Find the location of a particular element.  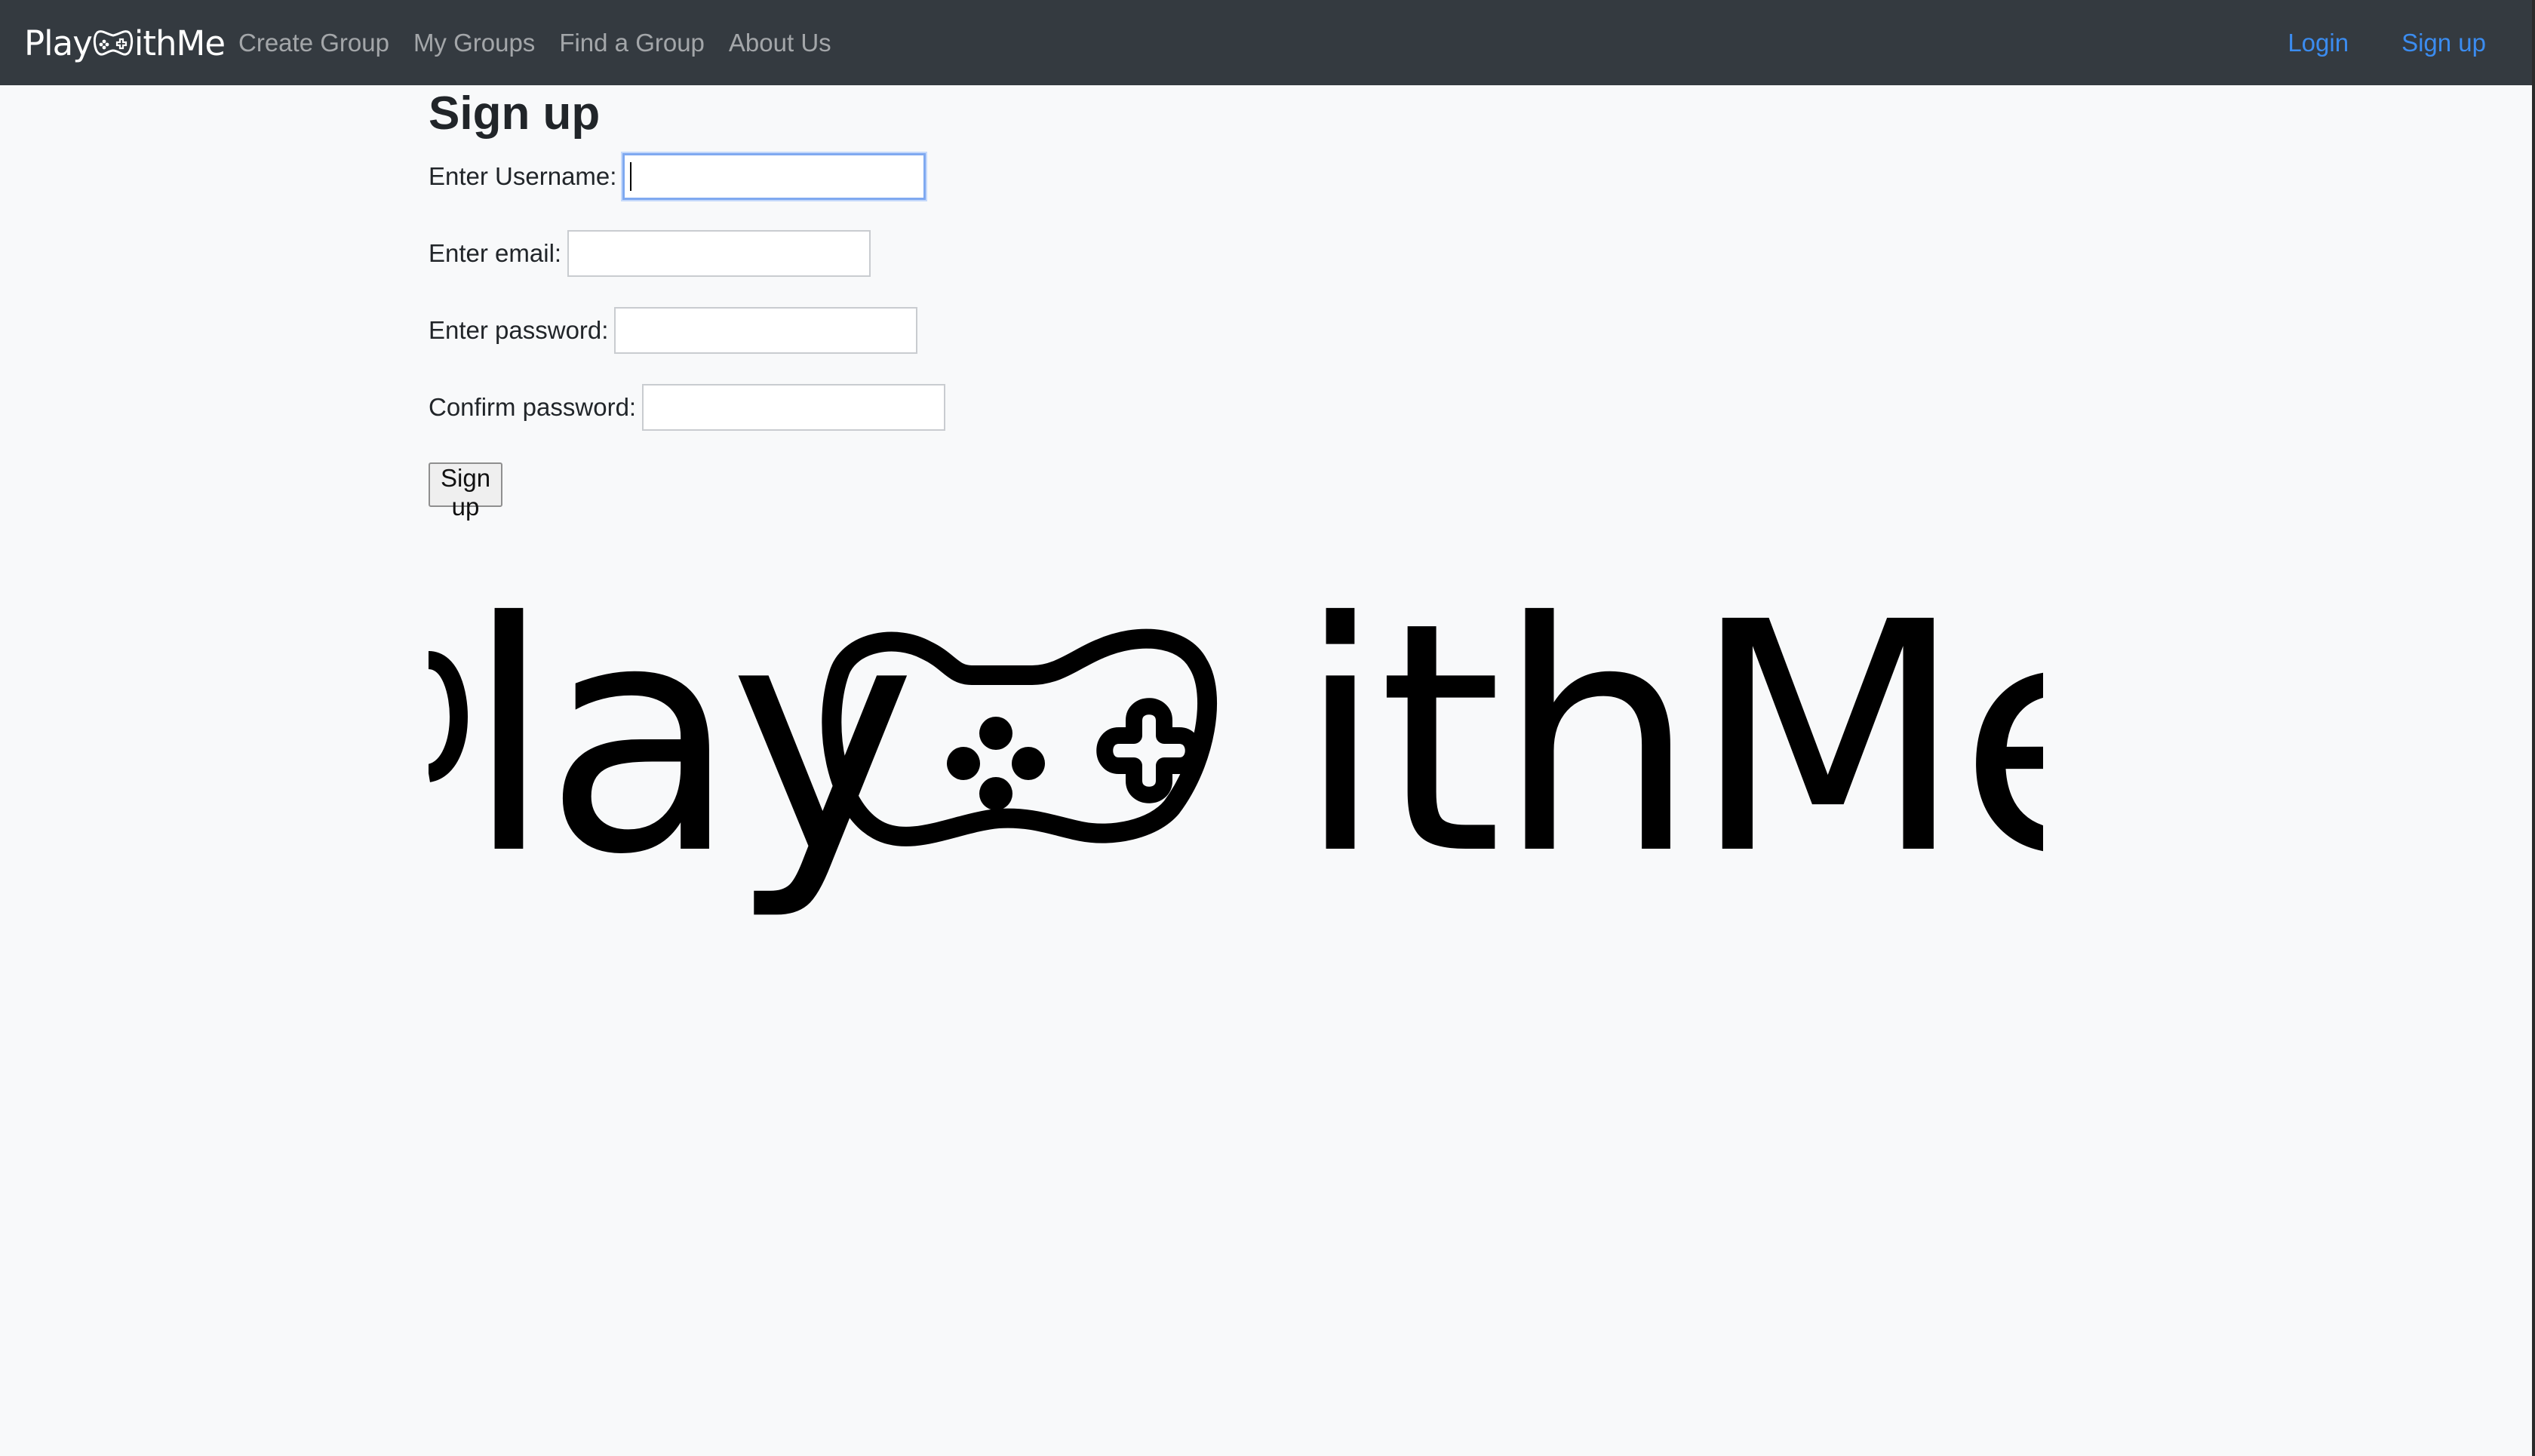

password-input is located at coordinates (766, 330).